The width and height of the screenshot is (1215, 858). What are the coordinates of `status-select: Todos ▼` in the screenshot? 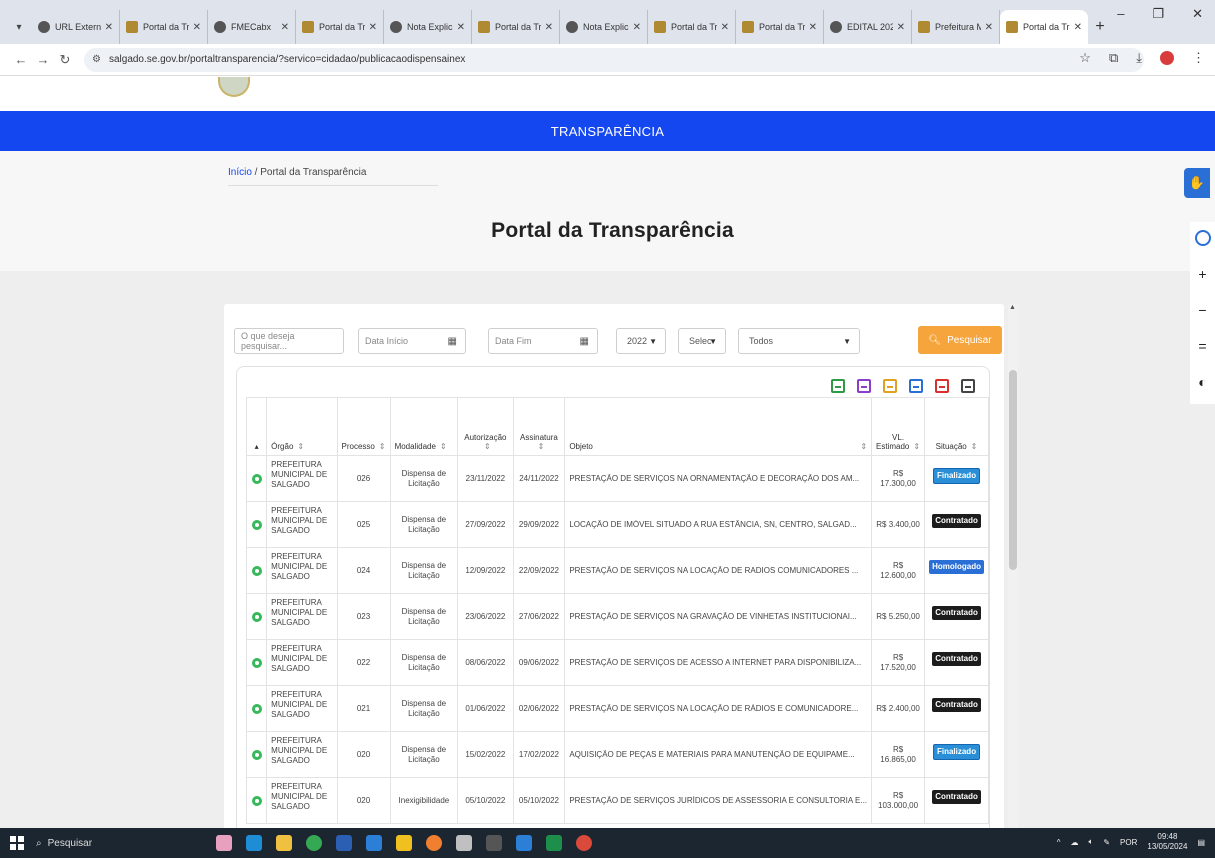 It's located at (799, 341).